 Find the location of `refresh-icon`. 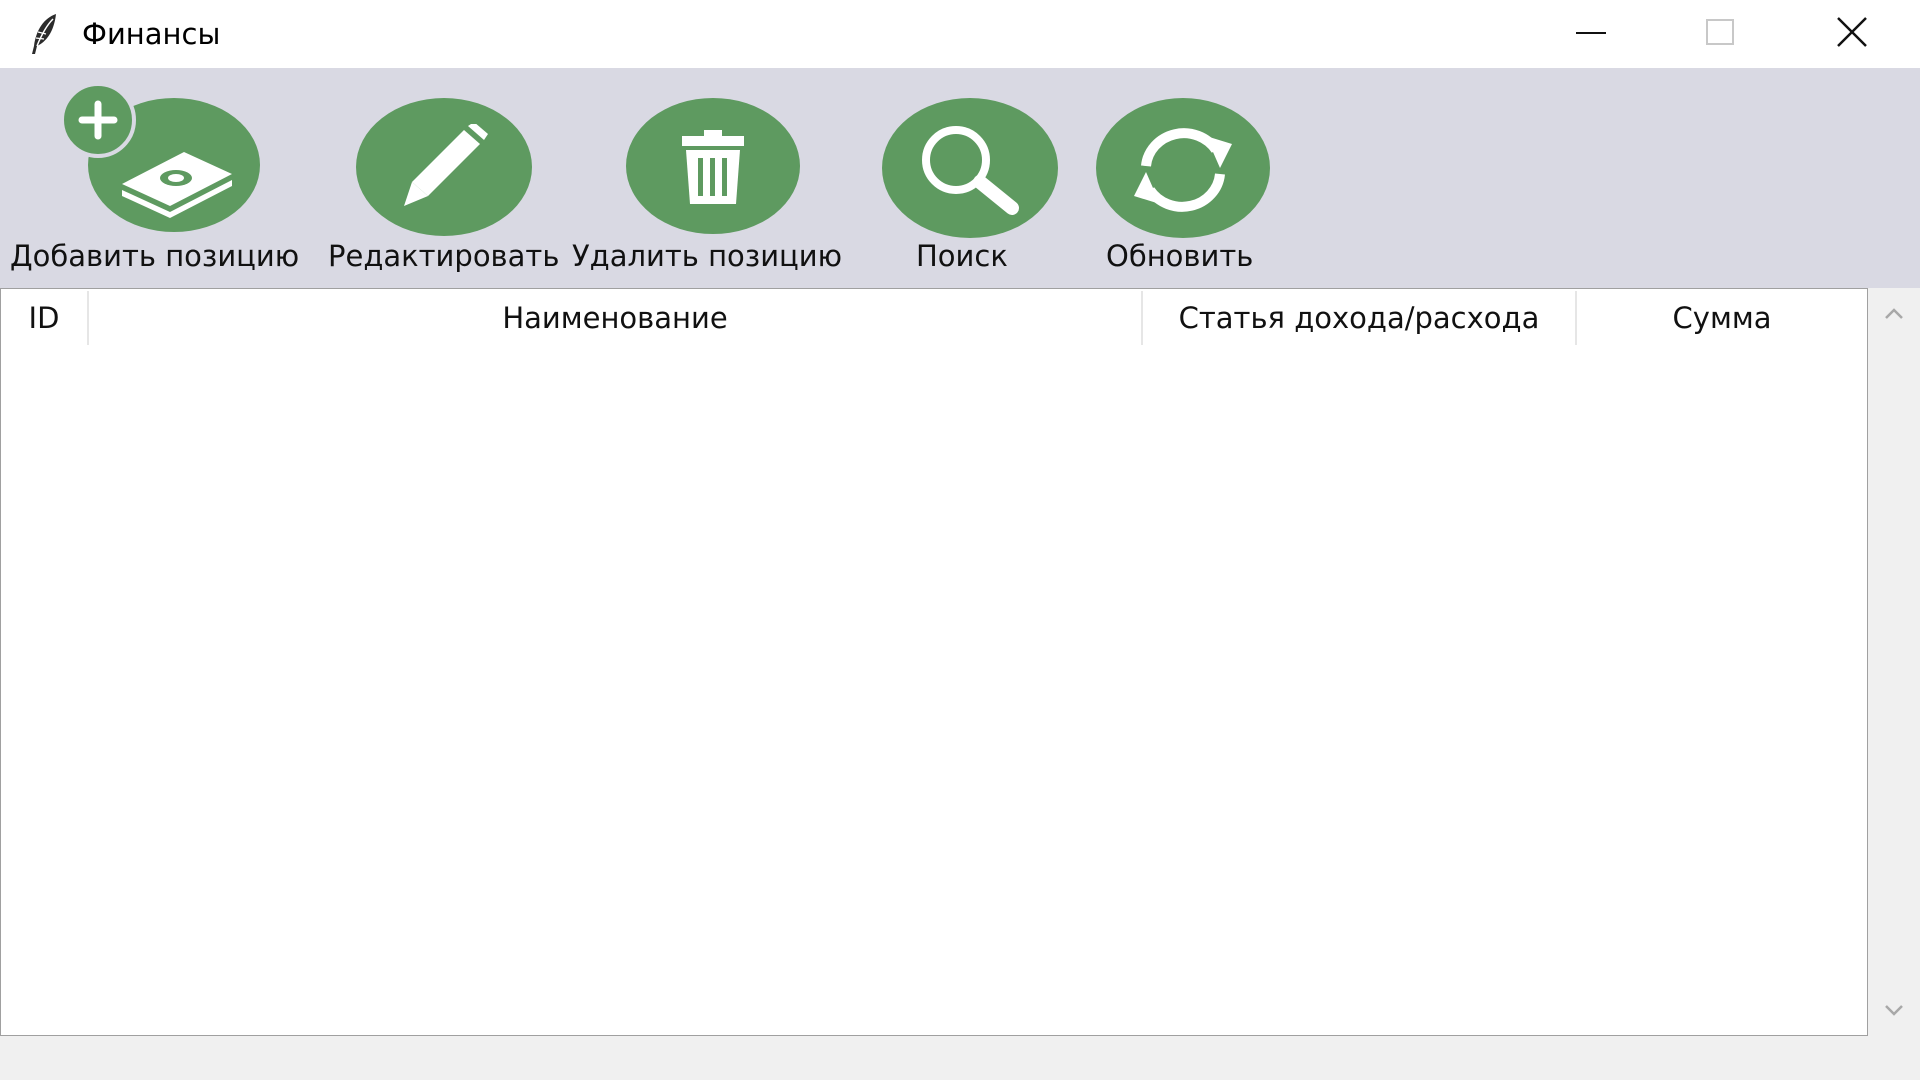

refresh-icon is located at coordinates (1183, 170).